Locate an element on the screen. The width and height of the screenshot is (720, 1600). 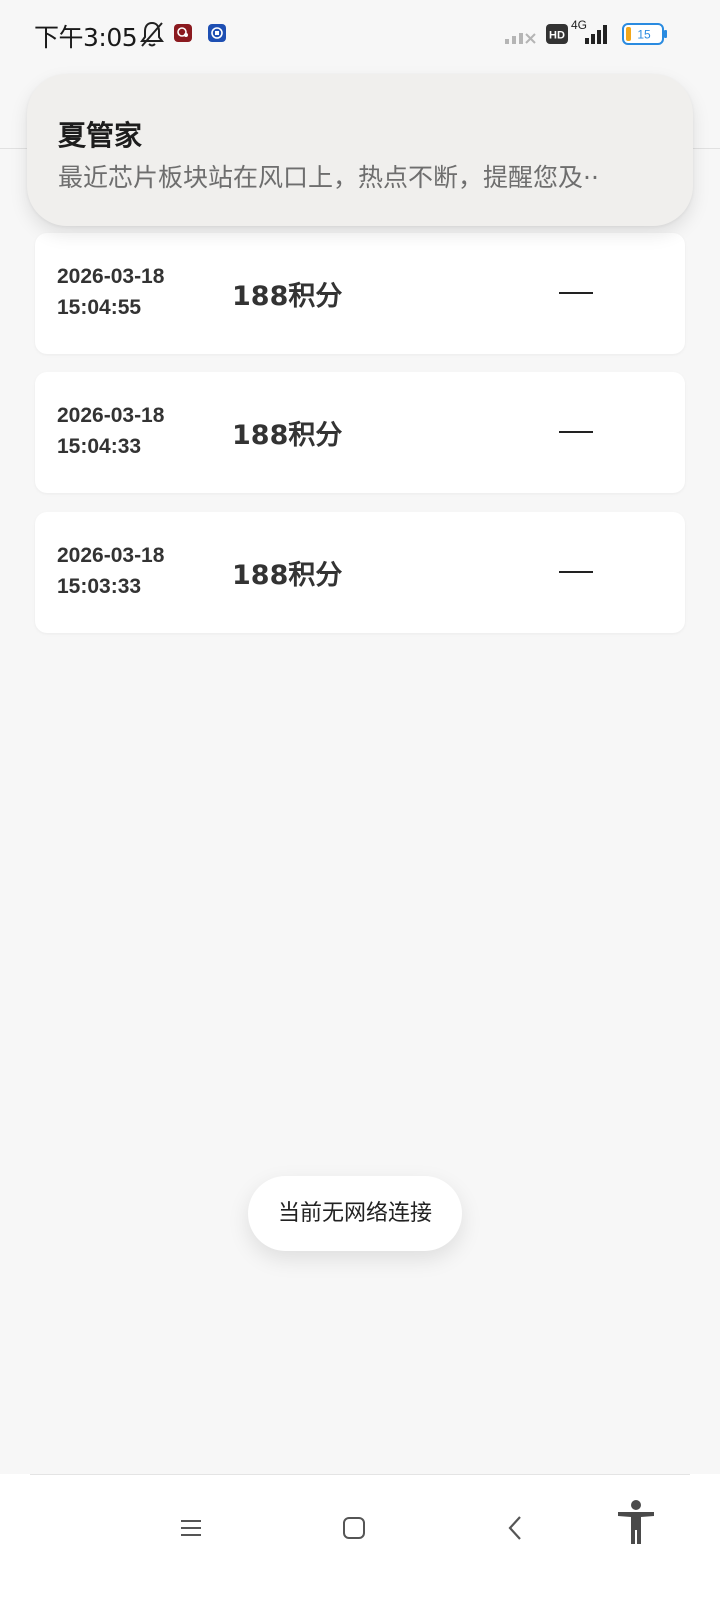
record-date: 2026-03-18 15:03:33 is located at coordinates (111, 571).